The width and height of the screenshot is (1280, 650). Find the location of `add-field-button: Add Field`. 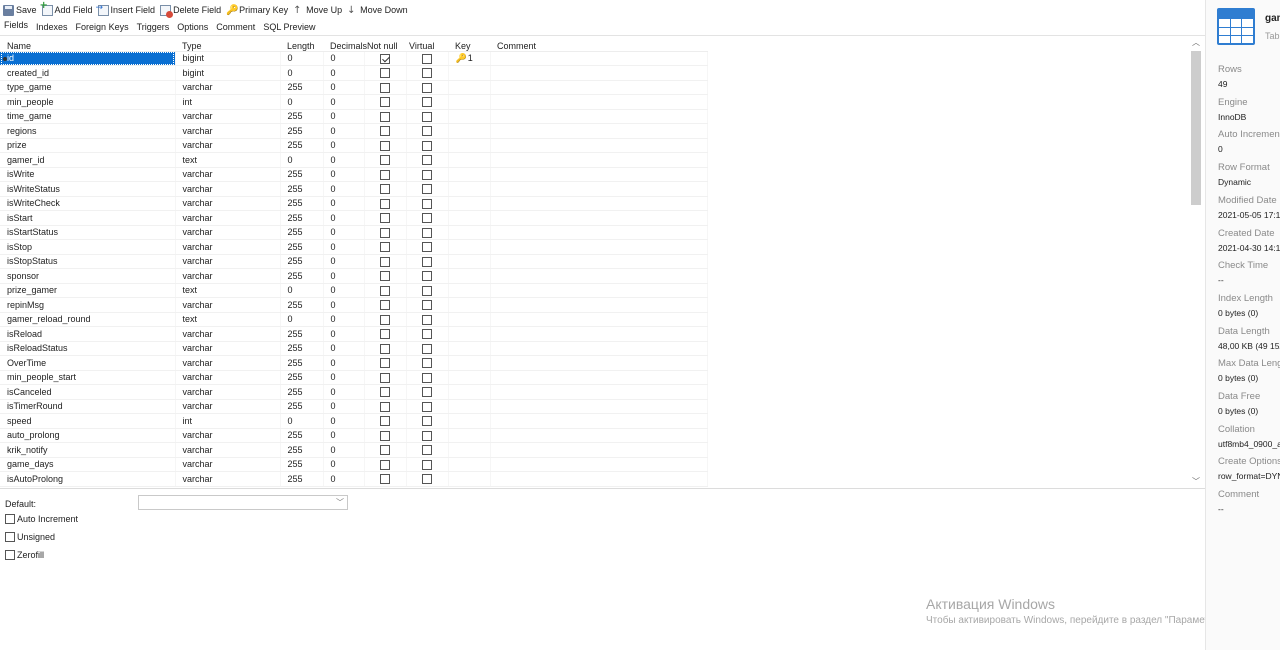

add-field-button: Add Field is located at coordinates (68, 9).